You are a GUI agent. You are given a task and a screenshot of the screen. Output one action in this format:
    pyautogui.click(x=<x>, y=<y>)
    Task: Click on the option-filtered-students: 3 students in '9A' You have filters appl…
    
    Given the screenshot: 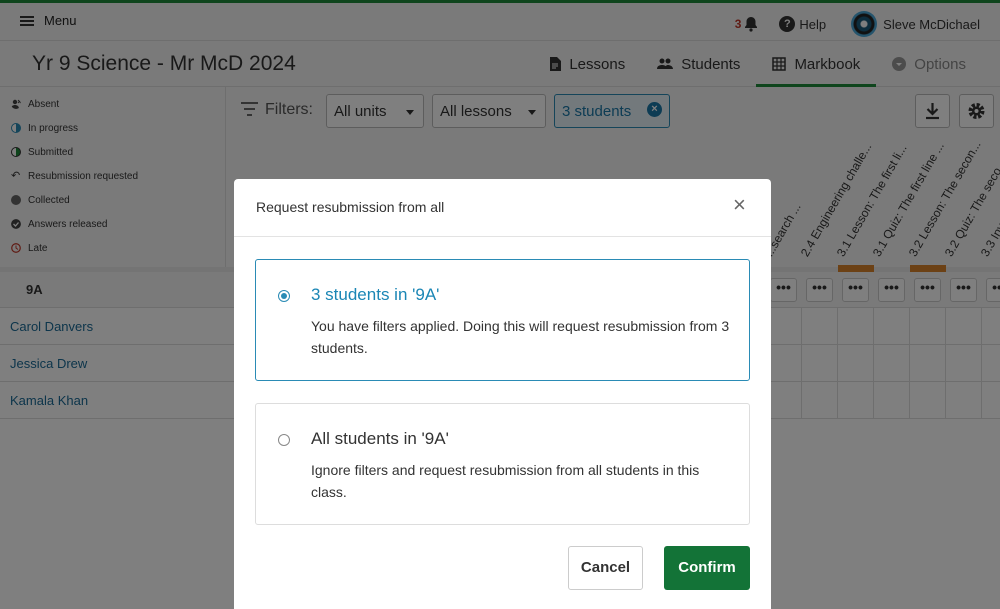 What is the action you would take?
    pyautogui.click(x=502, y=320)
    